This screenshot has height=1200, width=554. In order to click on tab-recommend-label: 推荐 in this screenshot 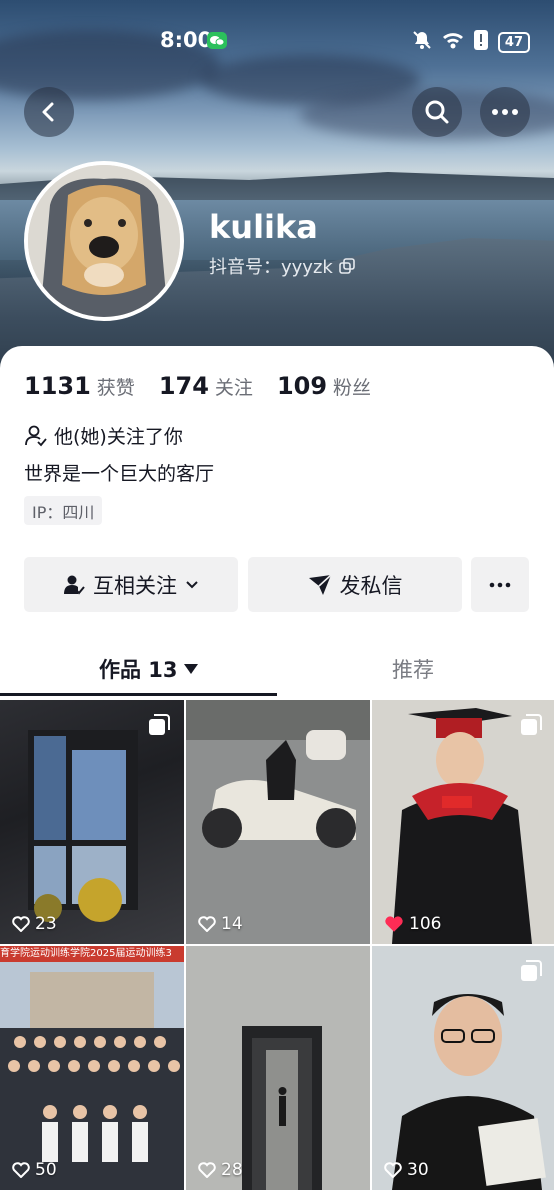, I will do `click(413, 670)`.